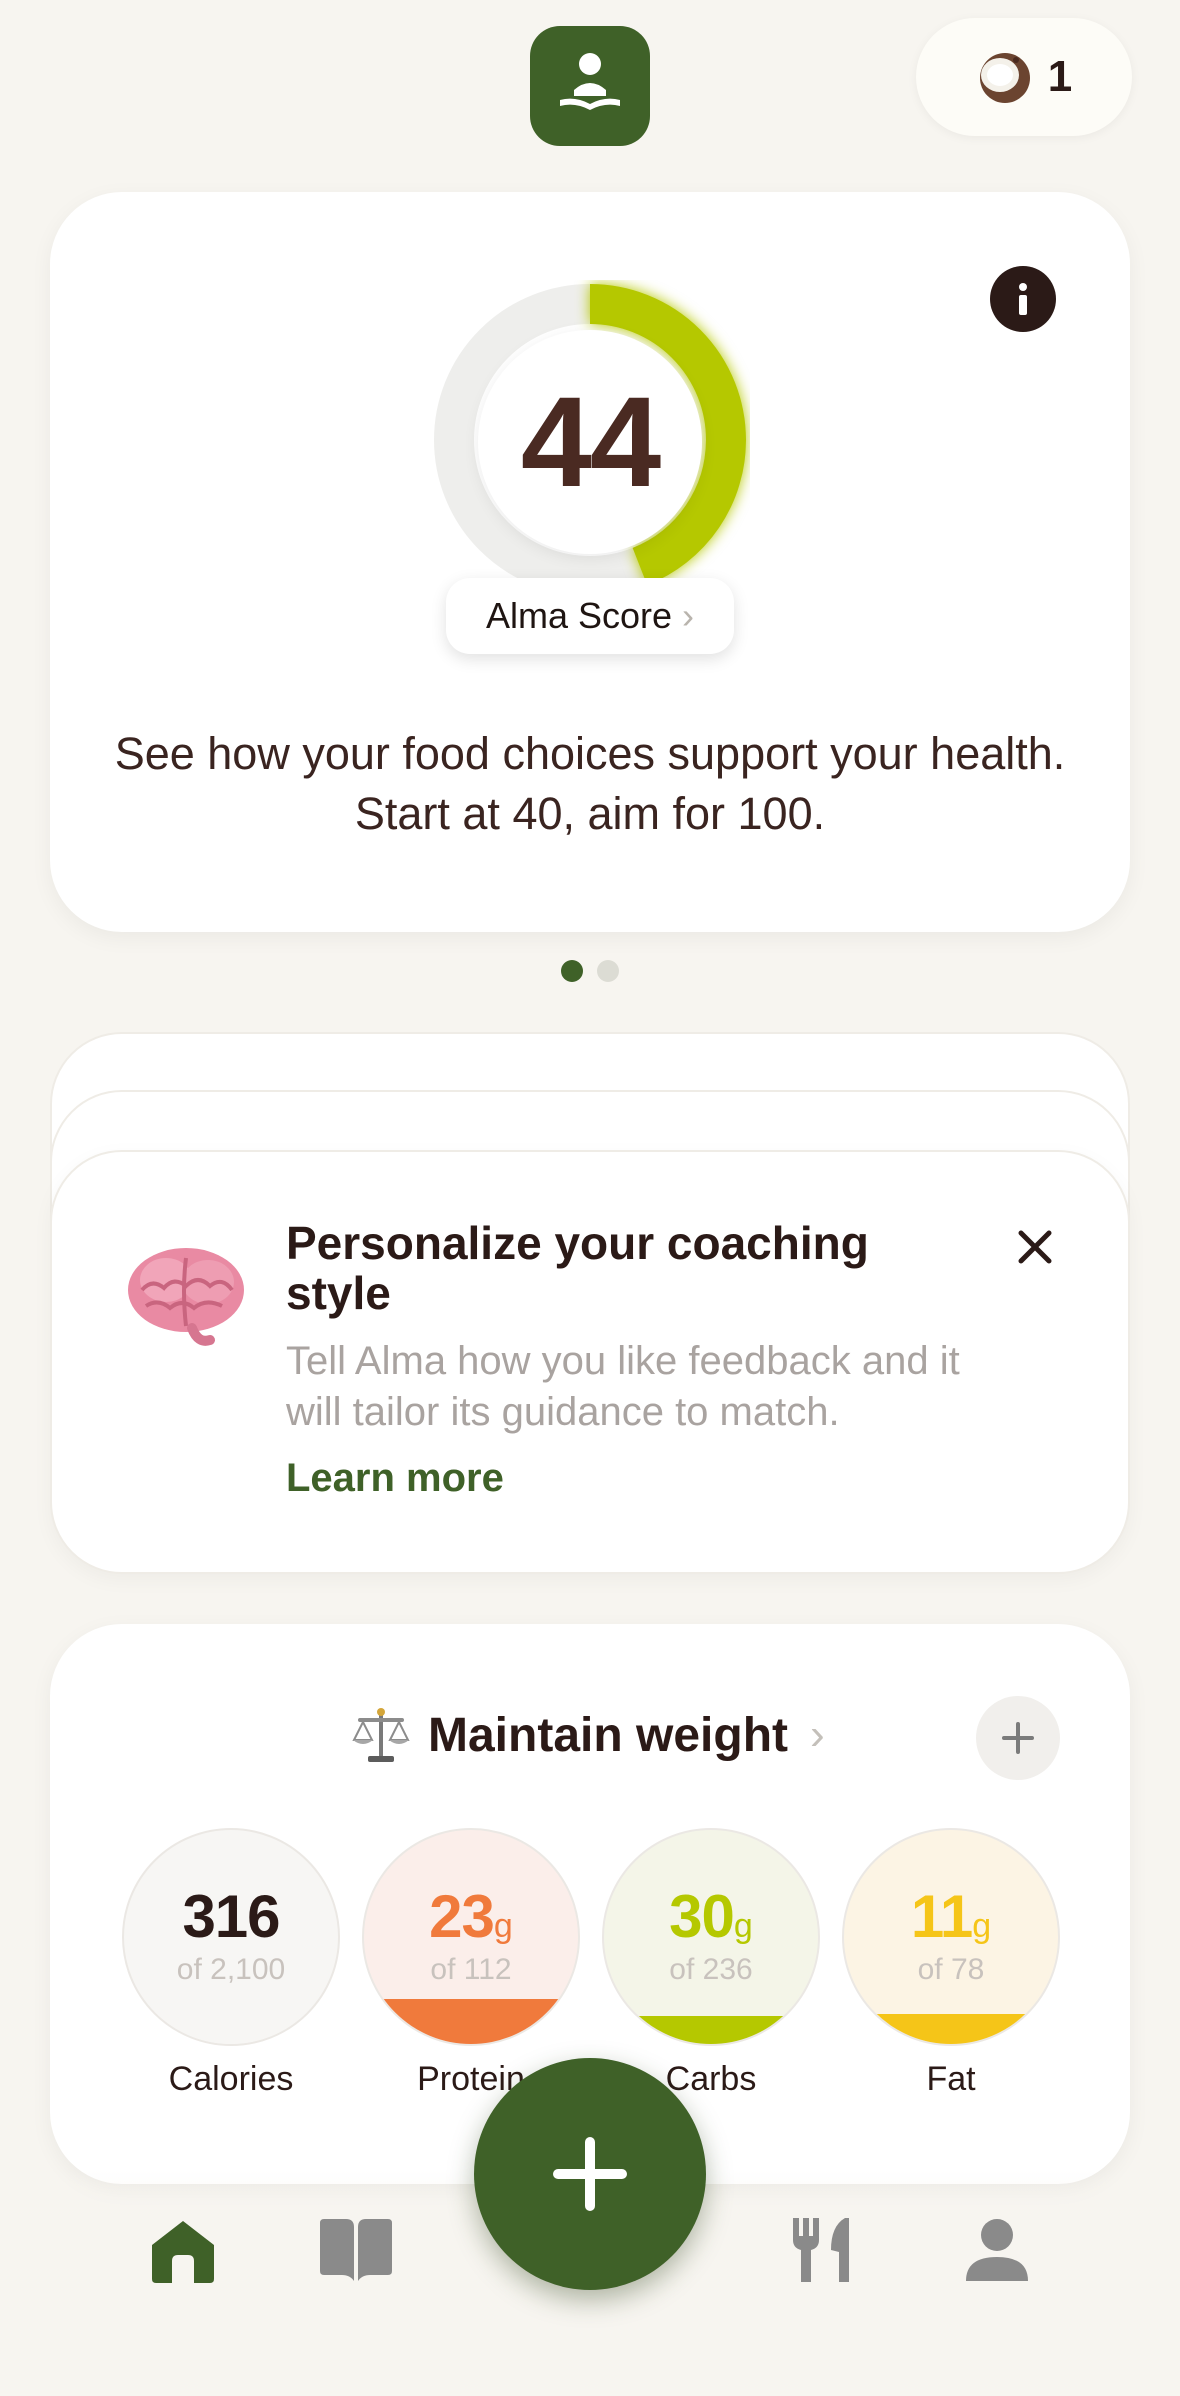  What do you see at coordinates (395, 1478) in the screenshot?
I see `learn-more-link: Learn more` at bounding box center [395, 1478].